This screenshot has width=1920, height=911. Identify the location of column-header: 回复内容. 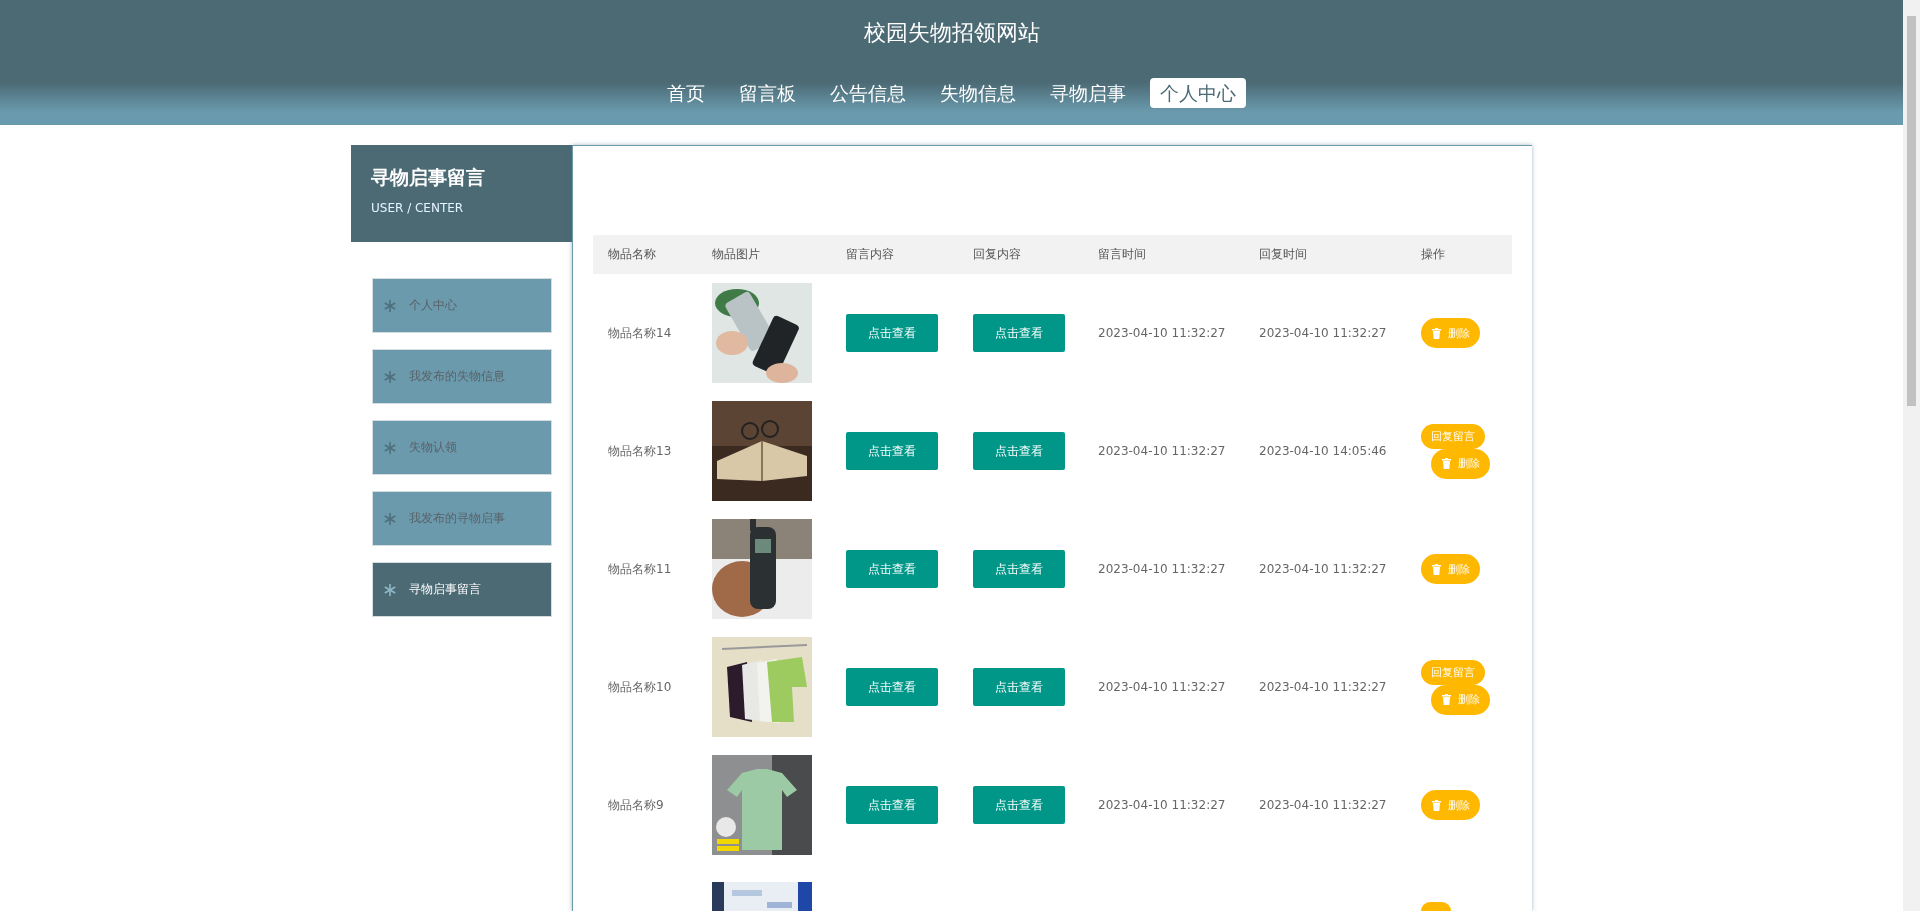
(1020, 254).